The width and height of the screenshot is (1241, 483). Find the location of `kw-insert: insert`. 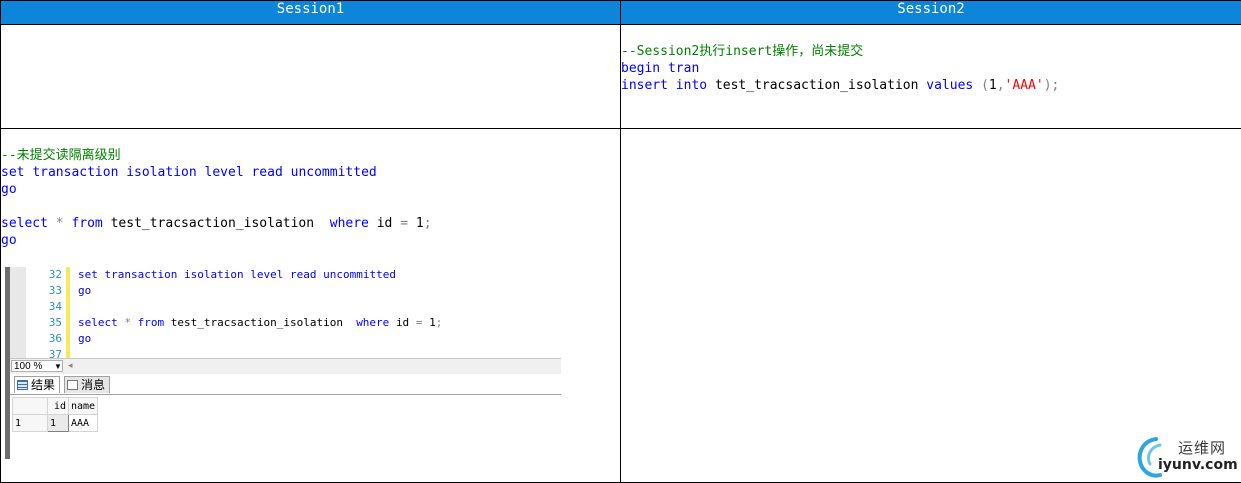

kw-insert: insert is located at coordinates (644, 85).